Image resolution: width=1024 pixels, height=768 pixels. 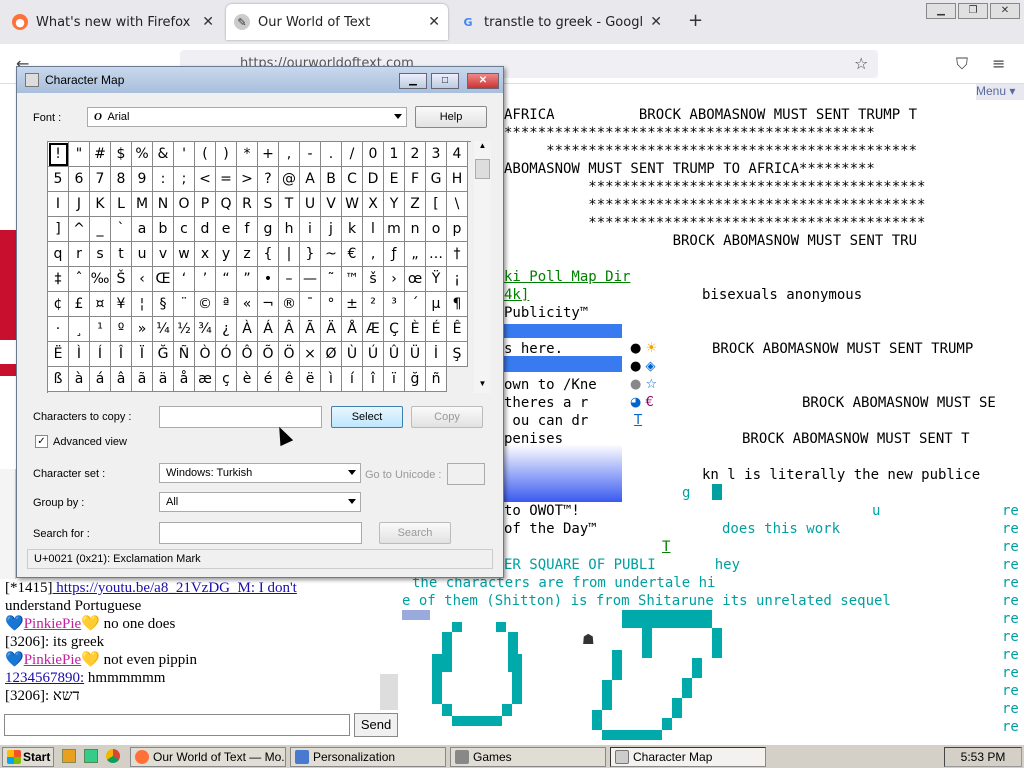 What do you see at coordinates (394, 179) in the screenshot?
I see `char-cell: E` at bounding box center [394, 179].